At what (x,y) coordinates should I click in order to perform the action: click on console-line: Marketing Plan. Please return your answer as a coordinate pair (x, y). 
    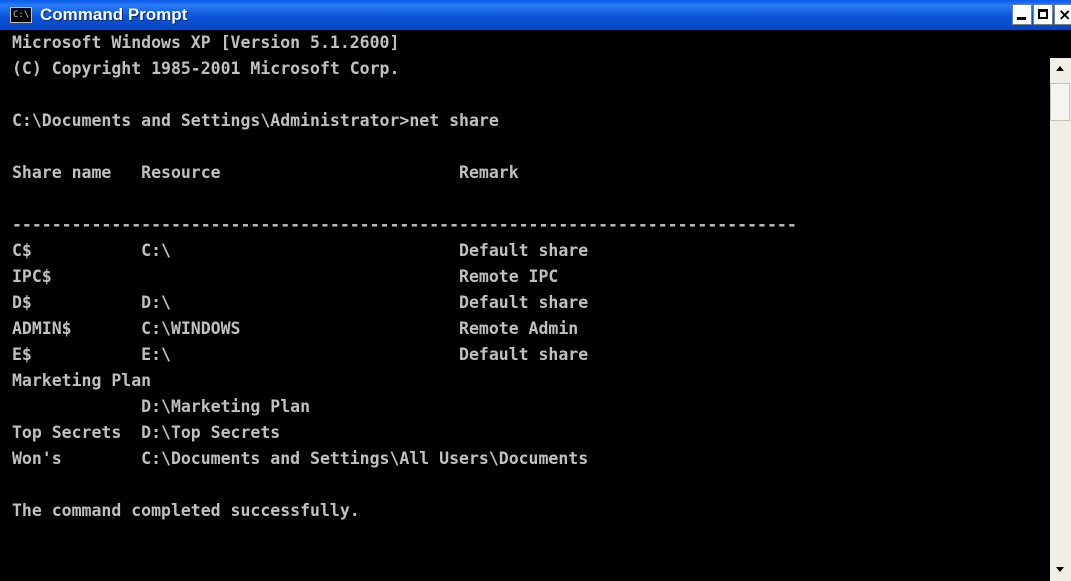
    Looking at the image, I should click on (82, 380).